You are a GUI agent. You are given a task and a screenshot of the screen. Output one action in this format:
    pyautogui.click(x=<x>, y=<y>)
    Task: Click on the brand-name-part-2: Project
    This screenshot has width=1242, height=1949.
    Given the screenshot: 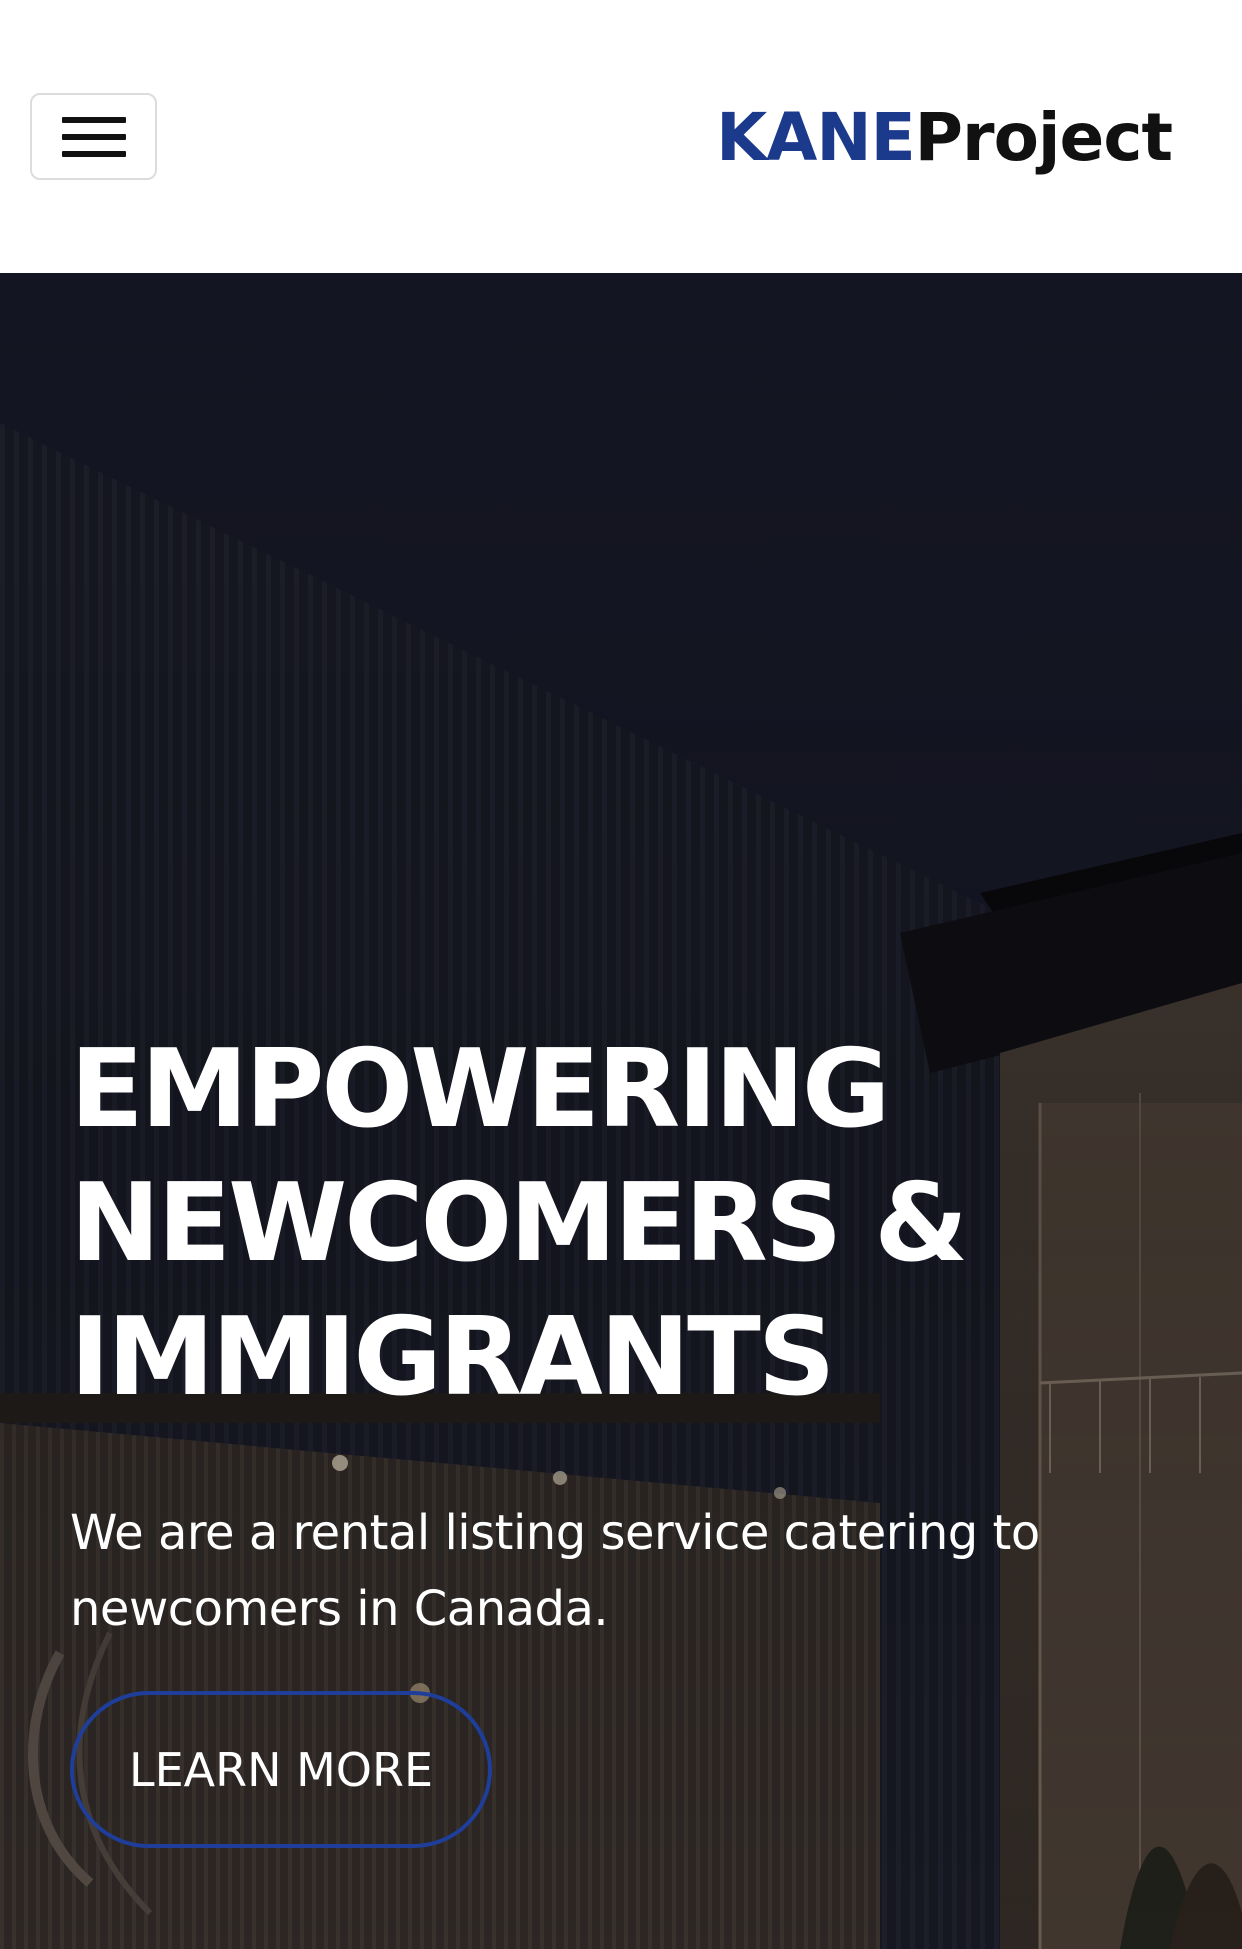 What is the action you would take?
    pyautogui.click(x=1043, y=137)
    